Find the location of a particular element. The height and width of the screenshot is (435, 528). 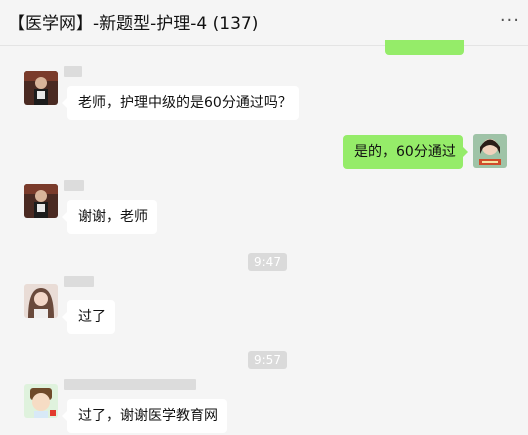

message-text: 谢谢，老师 is located at coordinates (113, 217).